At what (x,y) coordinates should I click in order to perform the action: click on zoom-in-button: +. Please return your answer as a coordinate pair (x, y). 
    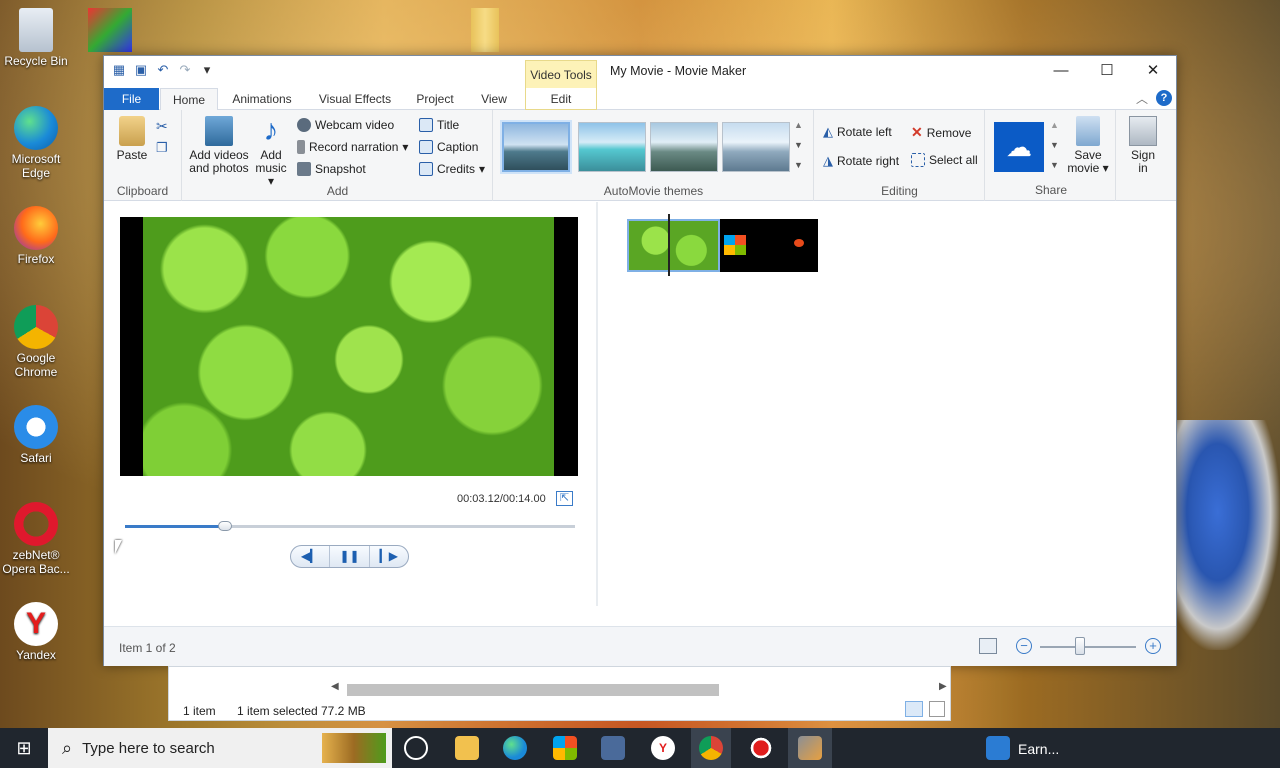
    Looking at the image, I should click on (1153, 646).